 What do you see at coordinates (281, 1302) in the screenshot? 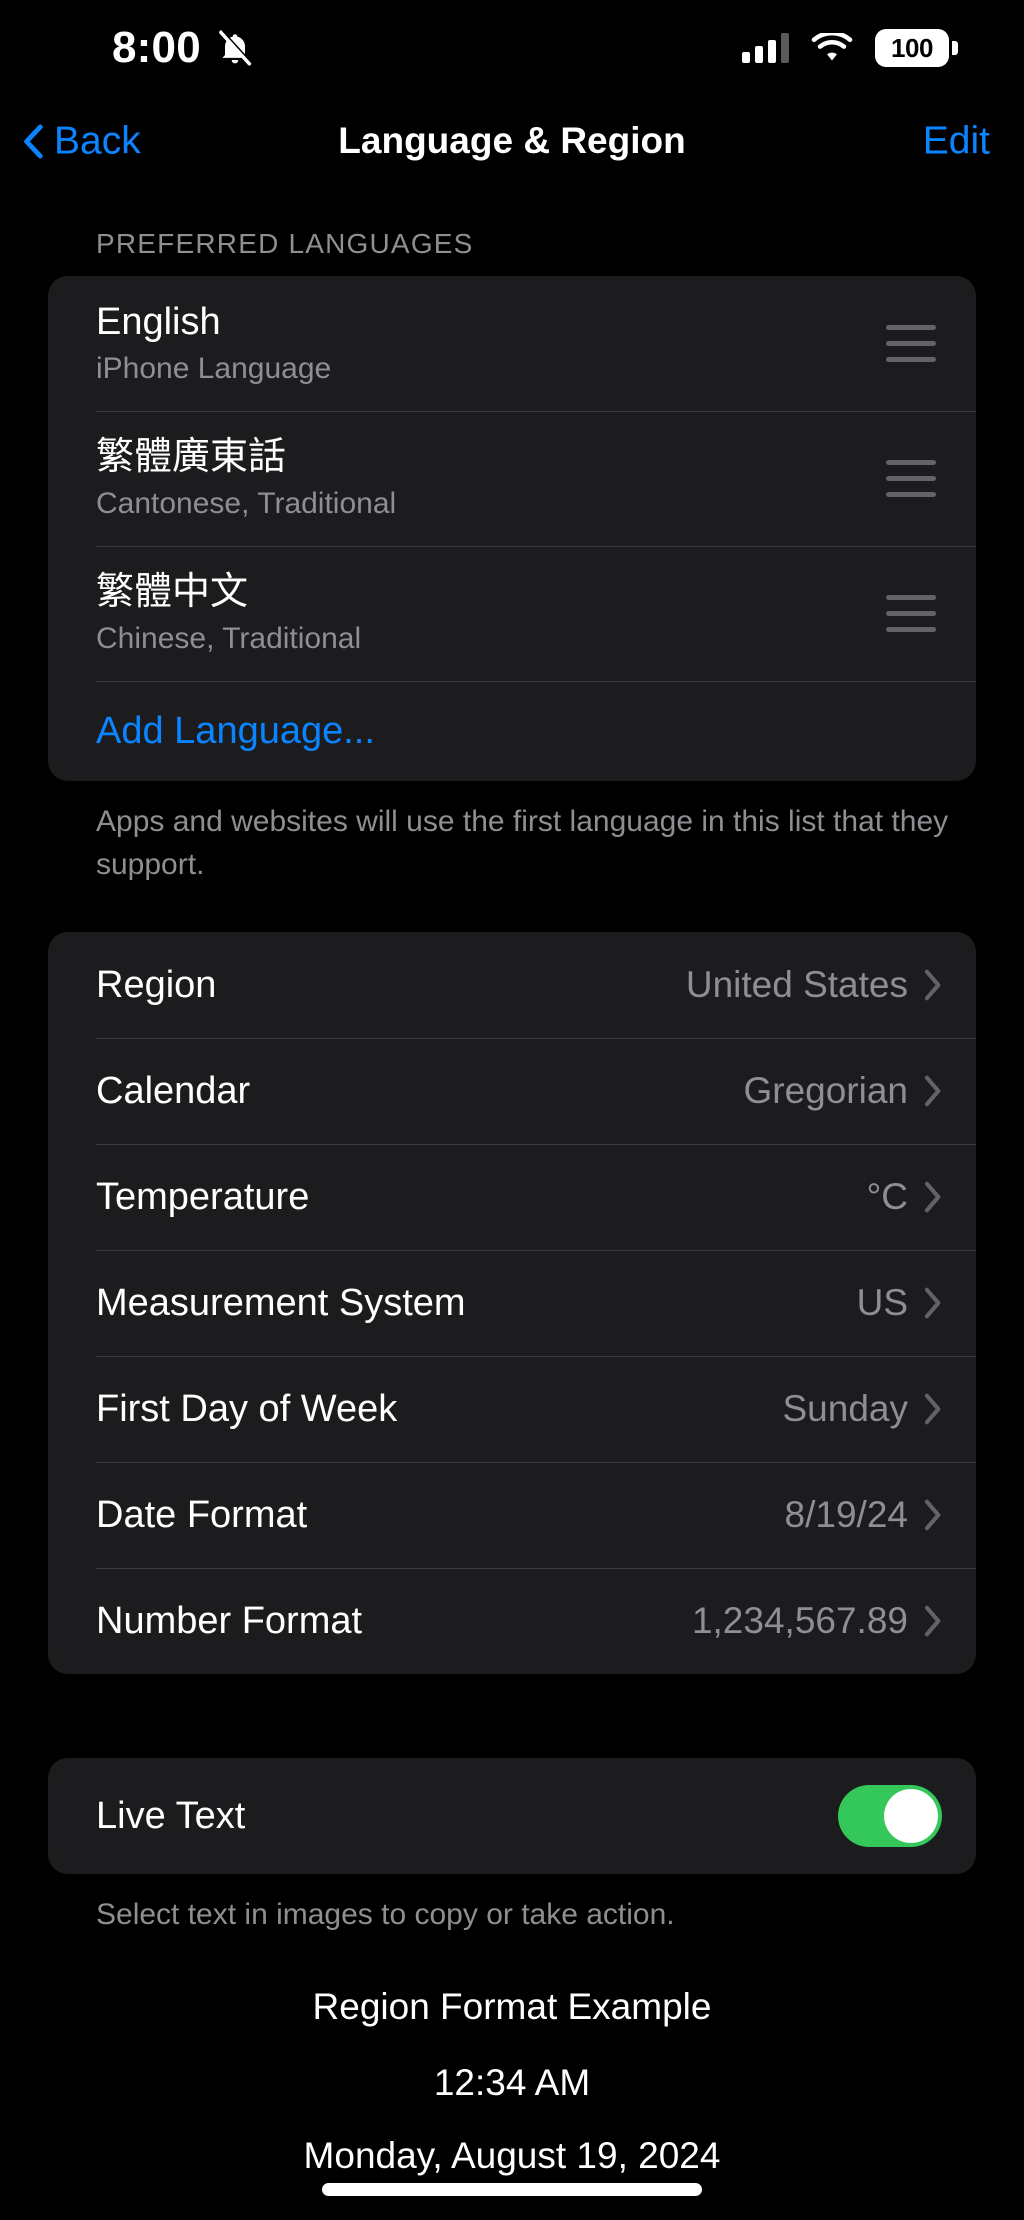
I see `row-label: Measurement System` at bounding box center [281, 1302].